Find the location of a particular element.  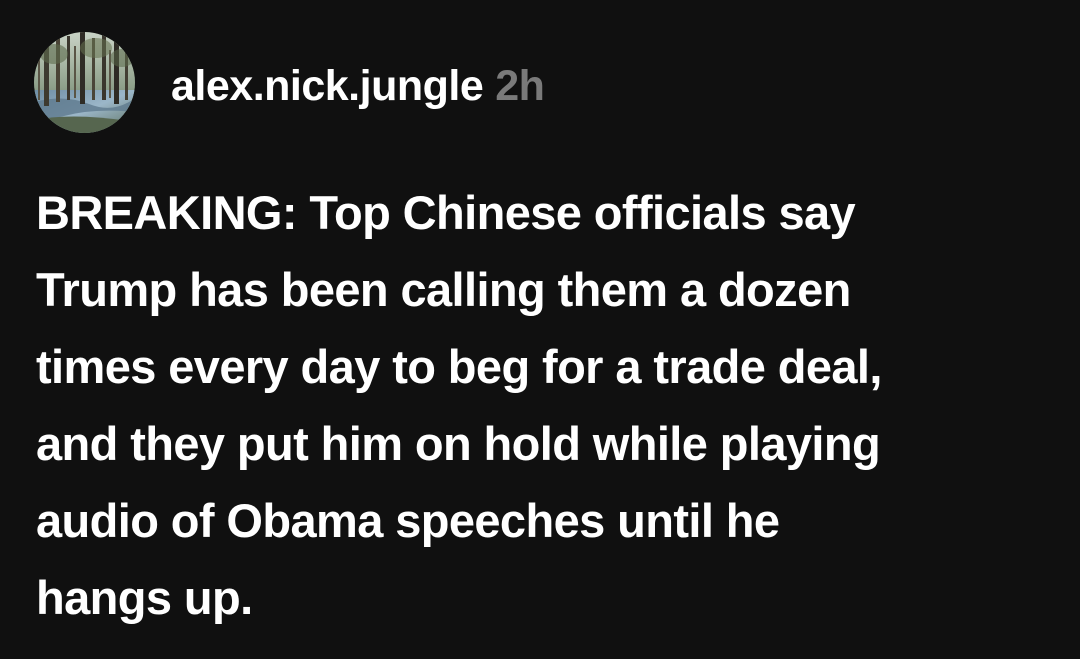

timestamp: 2h is located at coordinates (520, 86).